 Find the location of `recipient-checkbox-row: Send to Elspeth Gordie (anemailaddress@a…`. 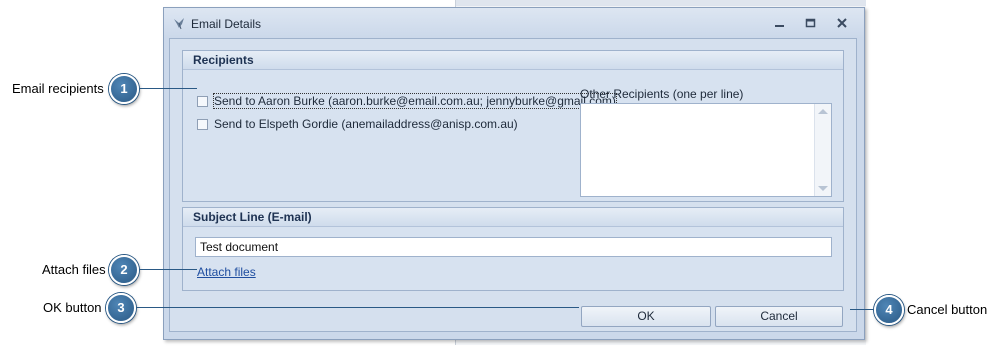

recipient-checkbox-row: Send to Elspeth Gordie (anemailaddress@a… is located at coordinates (357, 124).